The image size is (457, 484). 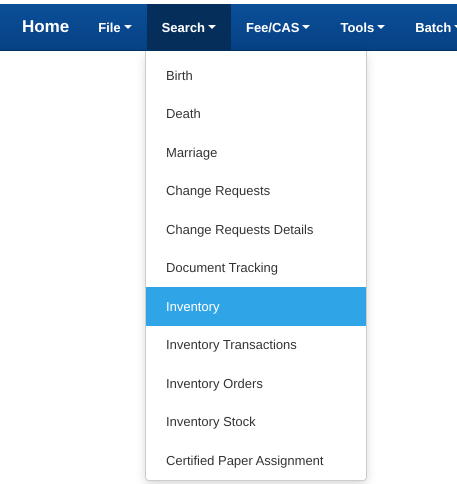 What do you see at coordinates (256, 152) in the screenshot?
I see `menu-item: Marriage` at bounding box center [256, 152].